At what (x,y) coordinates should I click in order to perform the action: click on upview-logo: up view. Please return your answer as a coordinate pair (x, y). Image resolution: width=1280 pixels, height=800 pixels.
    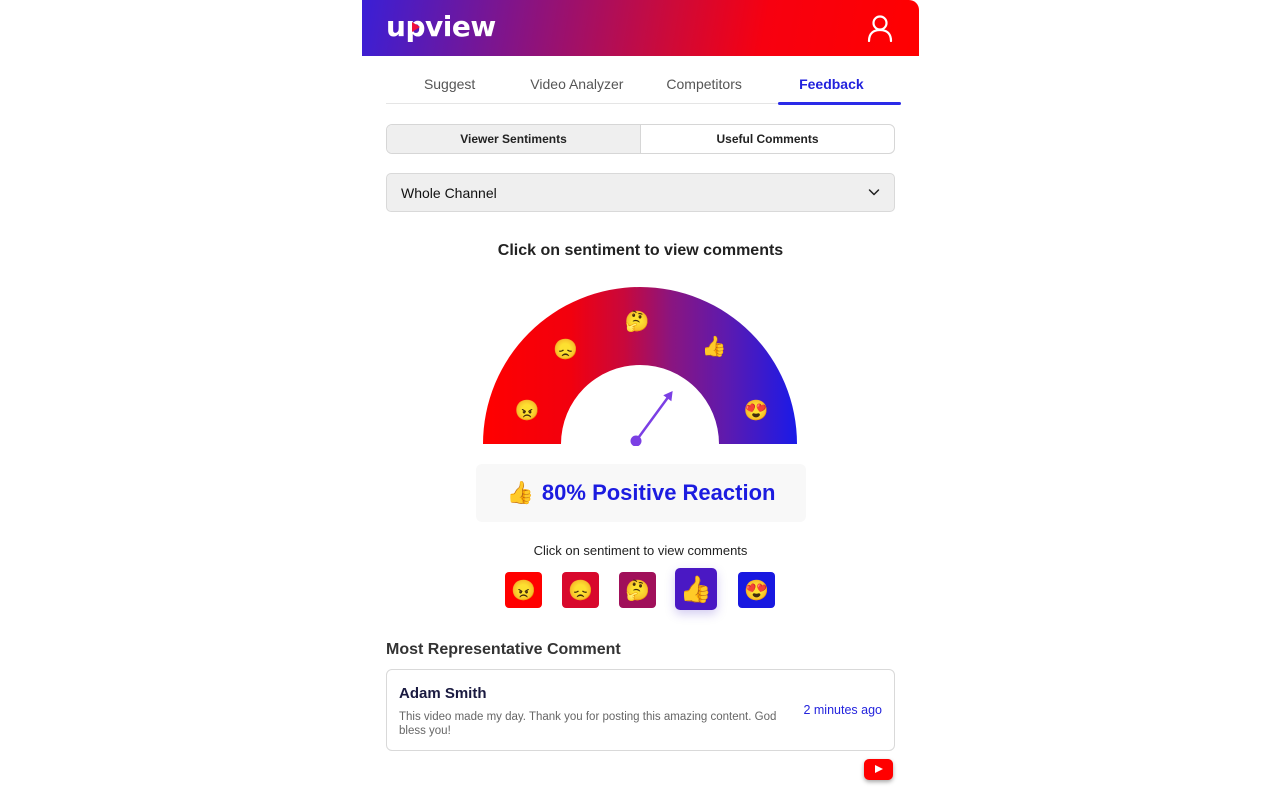
    Looking at the image, I should click on (441, 26).